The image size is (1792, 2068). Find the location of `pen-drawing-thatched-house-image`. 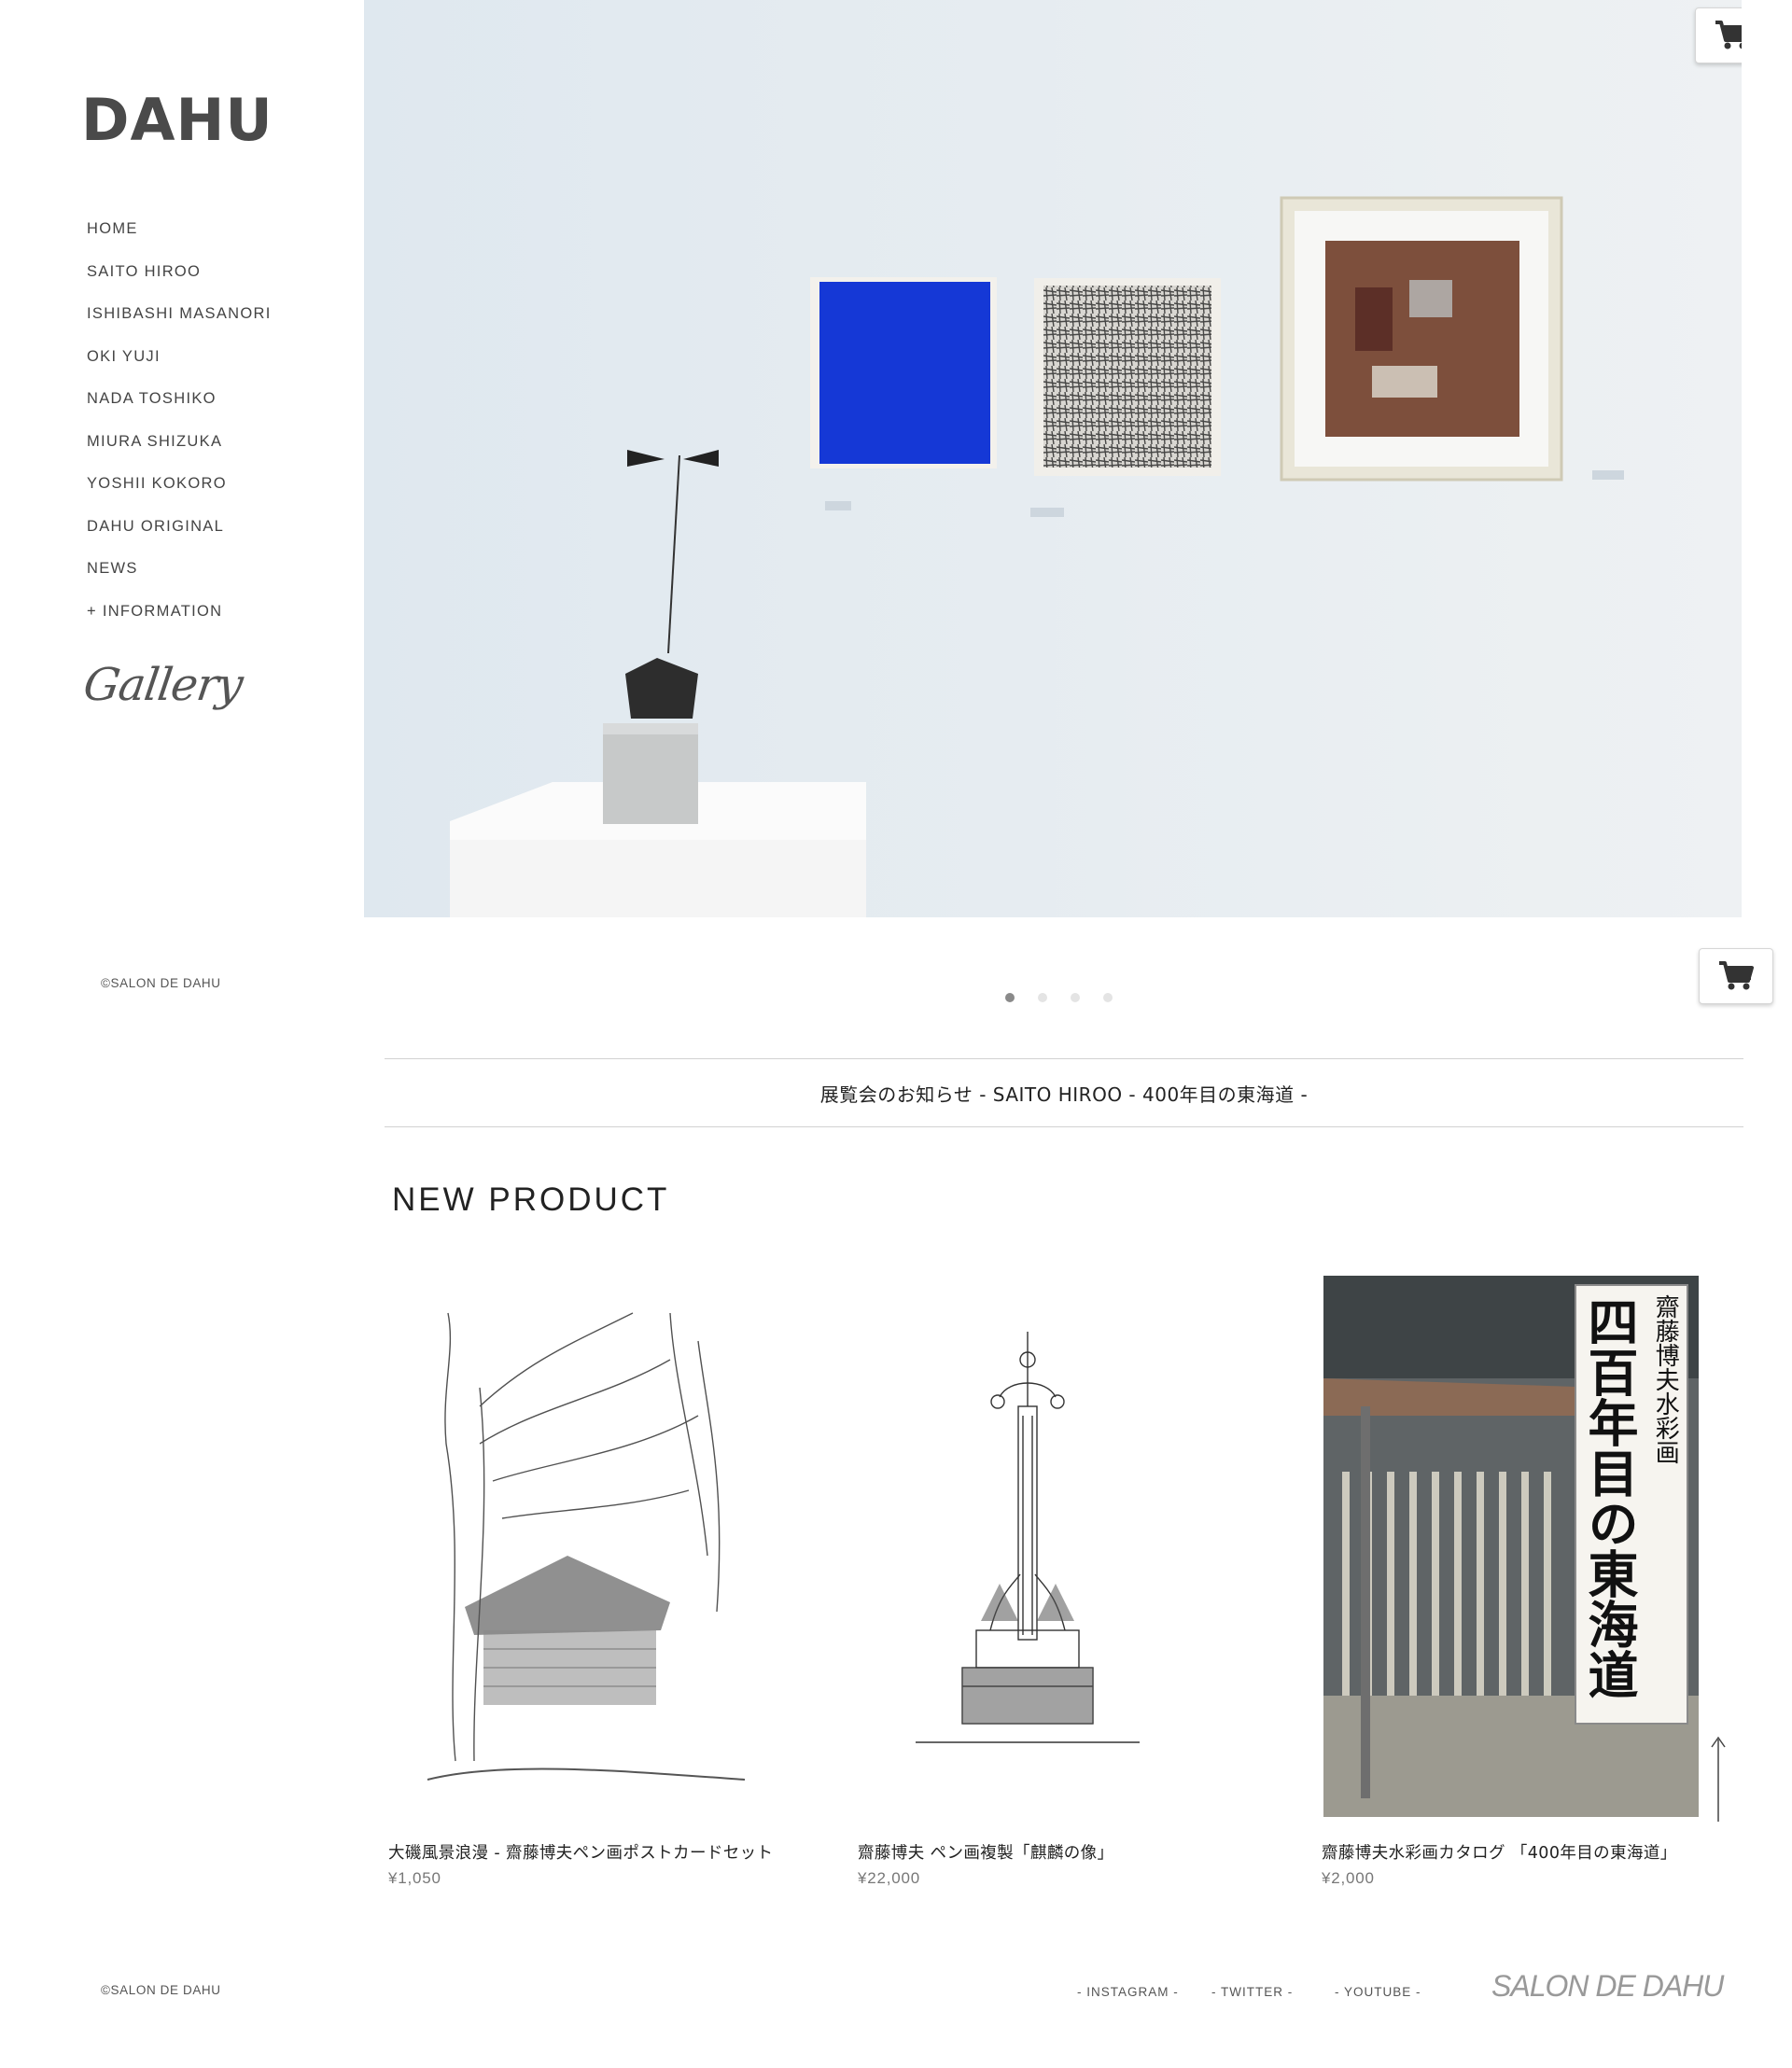

pen-drawing-thatched-house-image is located at coordinates (577, 1546).